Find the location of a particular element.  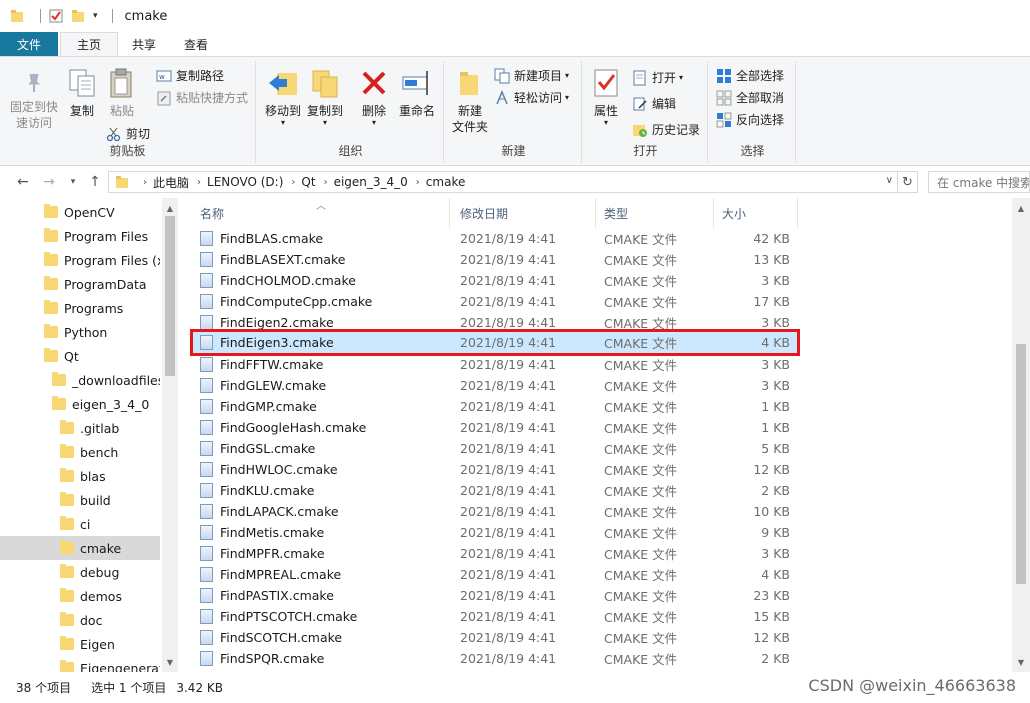

history-button: 历史记录 is located at coordinates (666, 129).